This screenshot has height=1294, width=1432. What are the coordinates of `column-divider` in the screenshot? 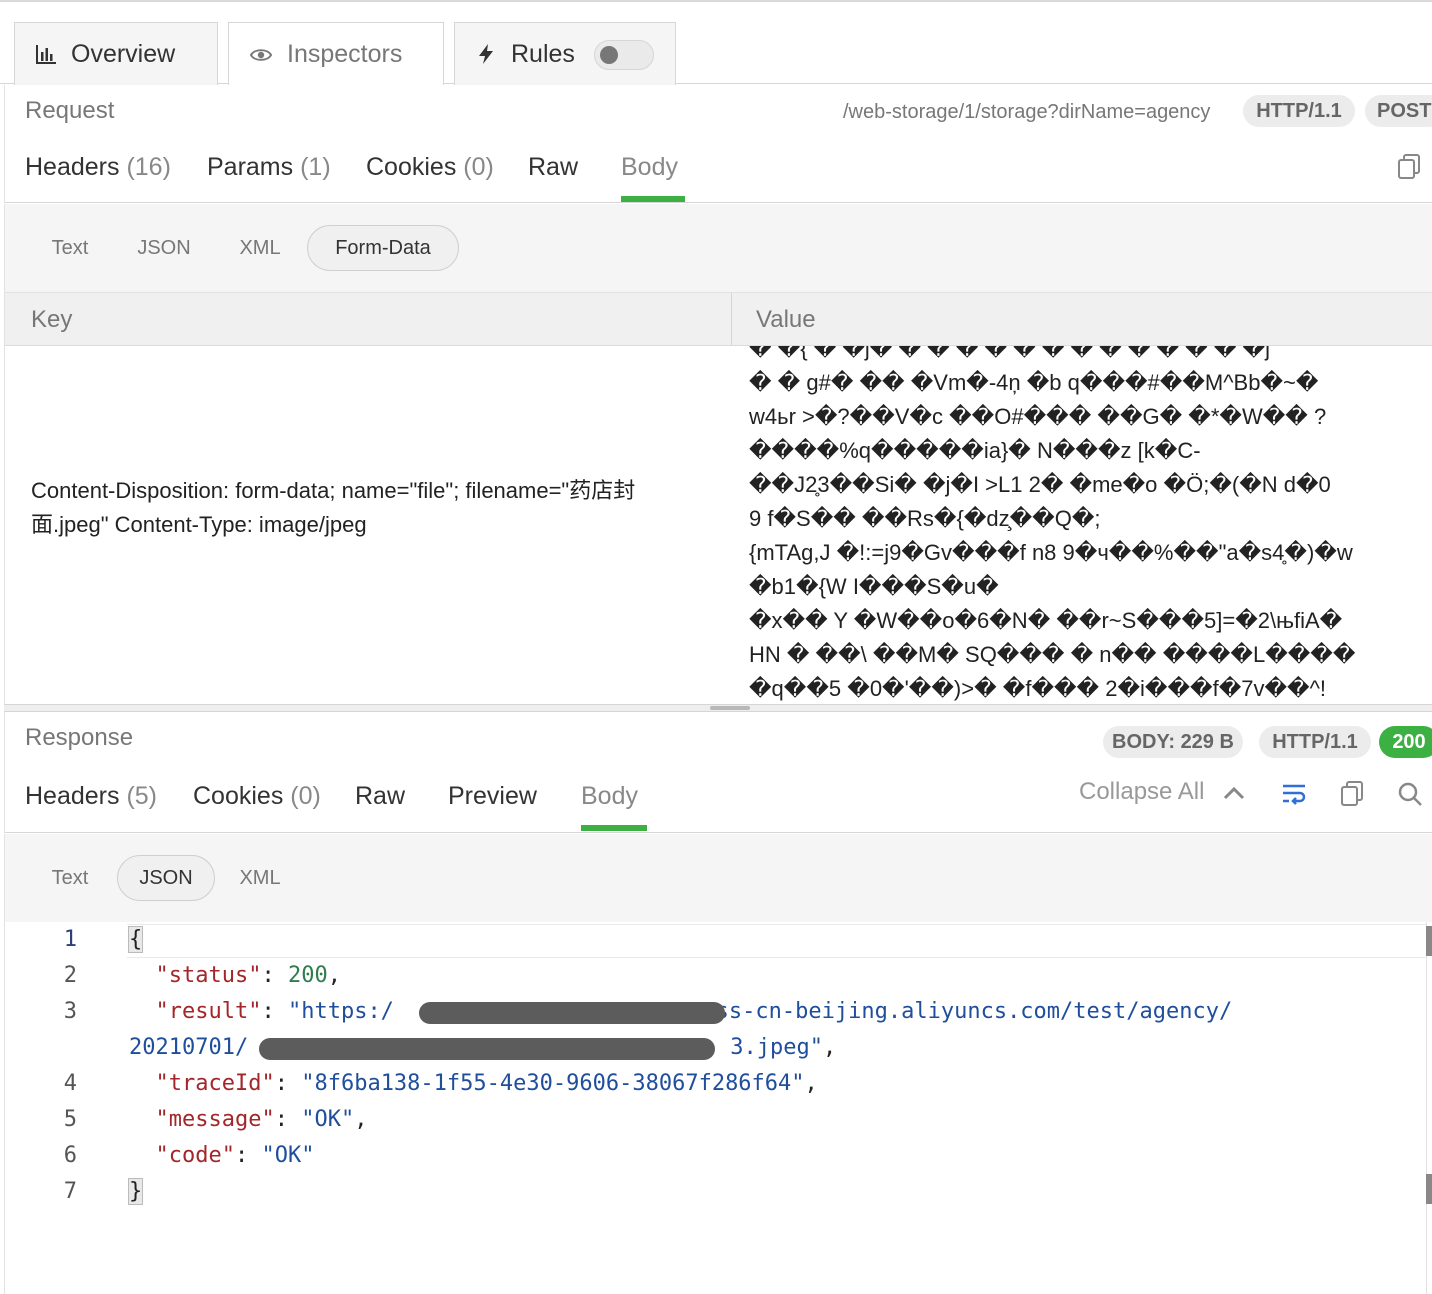 It's located at (731, 320).